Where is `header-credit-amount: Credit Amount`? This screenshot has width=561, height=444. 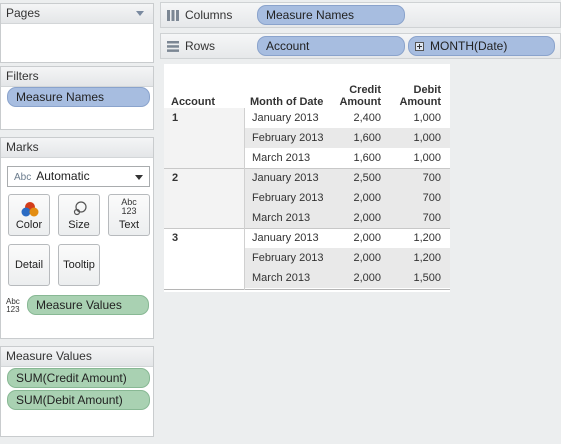
header-credit-amount: Credit Amount is located at coordinates (355, 96).